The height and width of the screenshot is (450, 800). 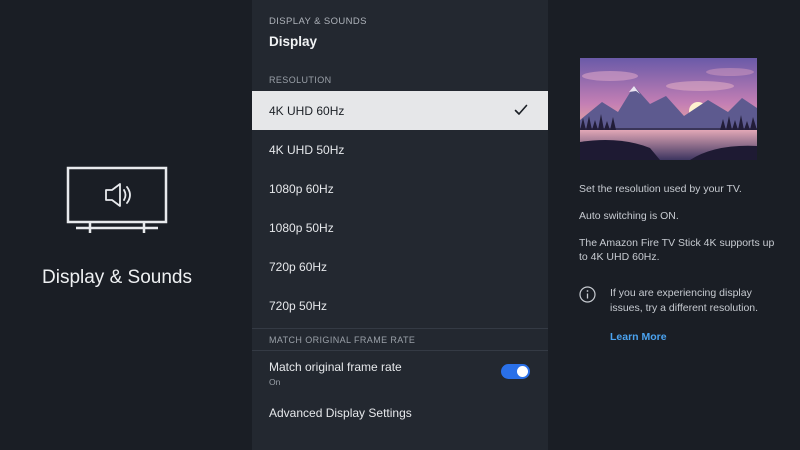 What do you see at coordinates (521, 109) in the screenshot?
I see `checkmark-icon` at bounding box center [521, 109].